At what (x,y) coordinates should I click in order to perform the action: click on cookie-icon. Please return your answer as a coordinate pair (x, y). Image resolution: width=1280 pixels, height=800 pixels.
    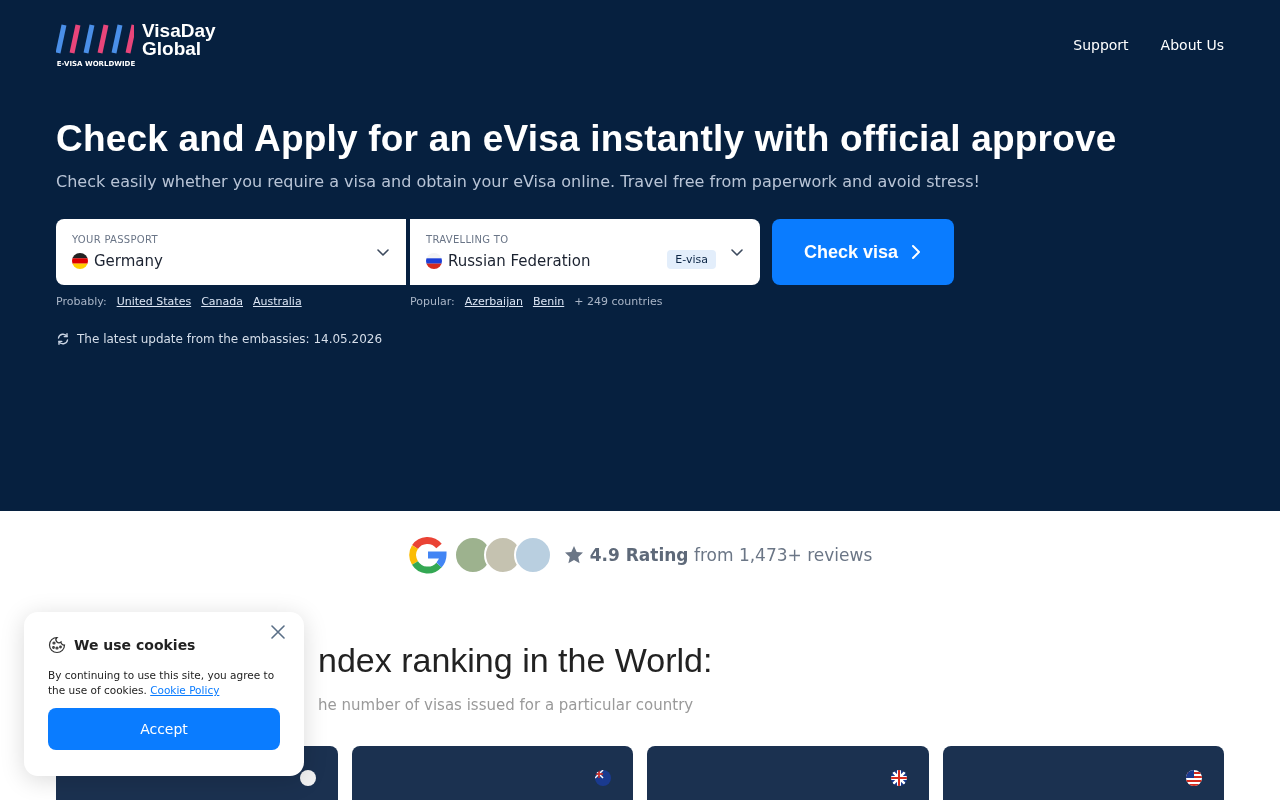
    Looking at the image, I should click on (57, 645).